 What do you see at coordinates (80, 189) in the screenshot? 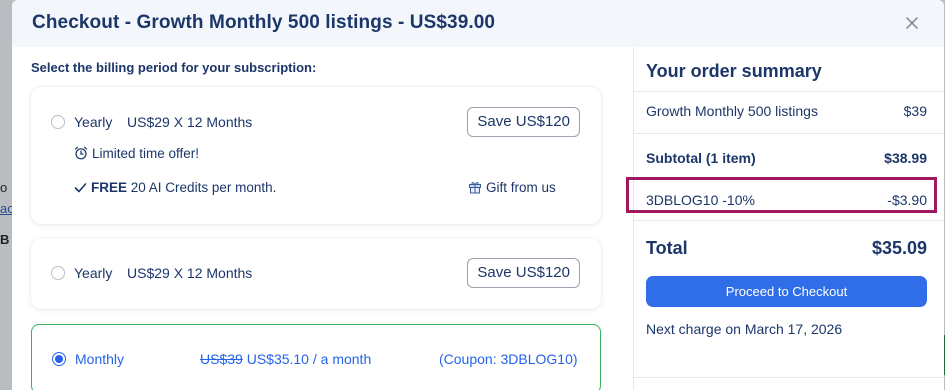
I see `check-icon` at bounding box center [80, 189].